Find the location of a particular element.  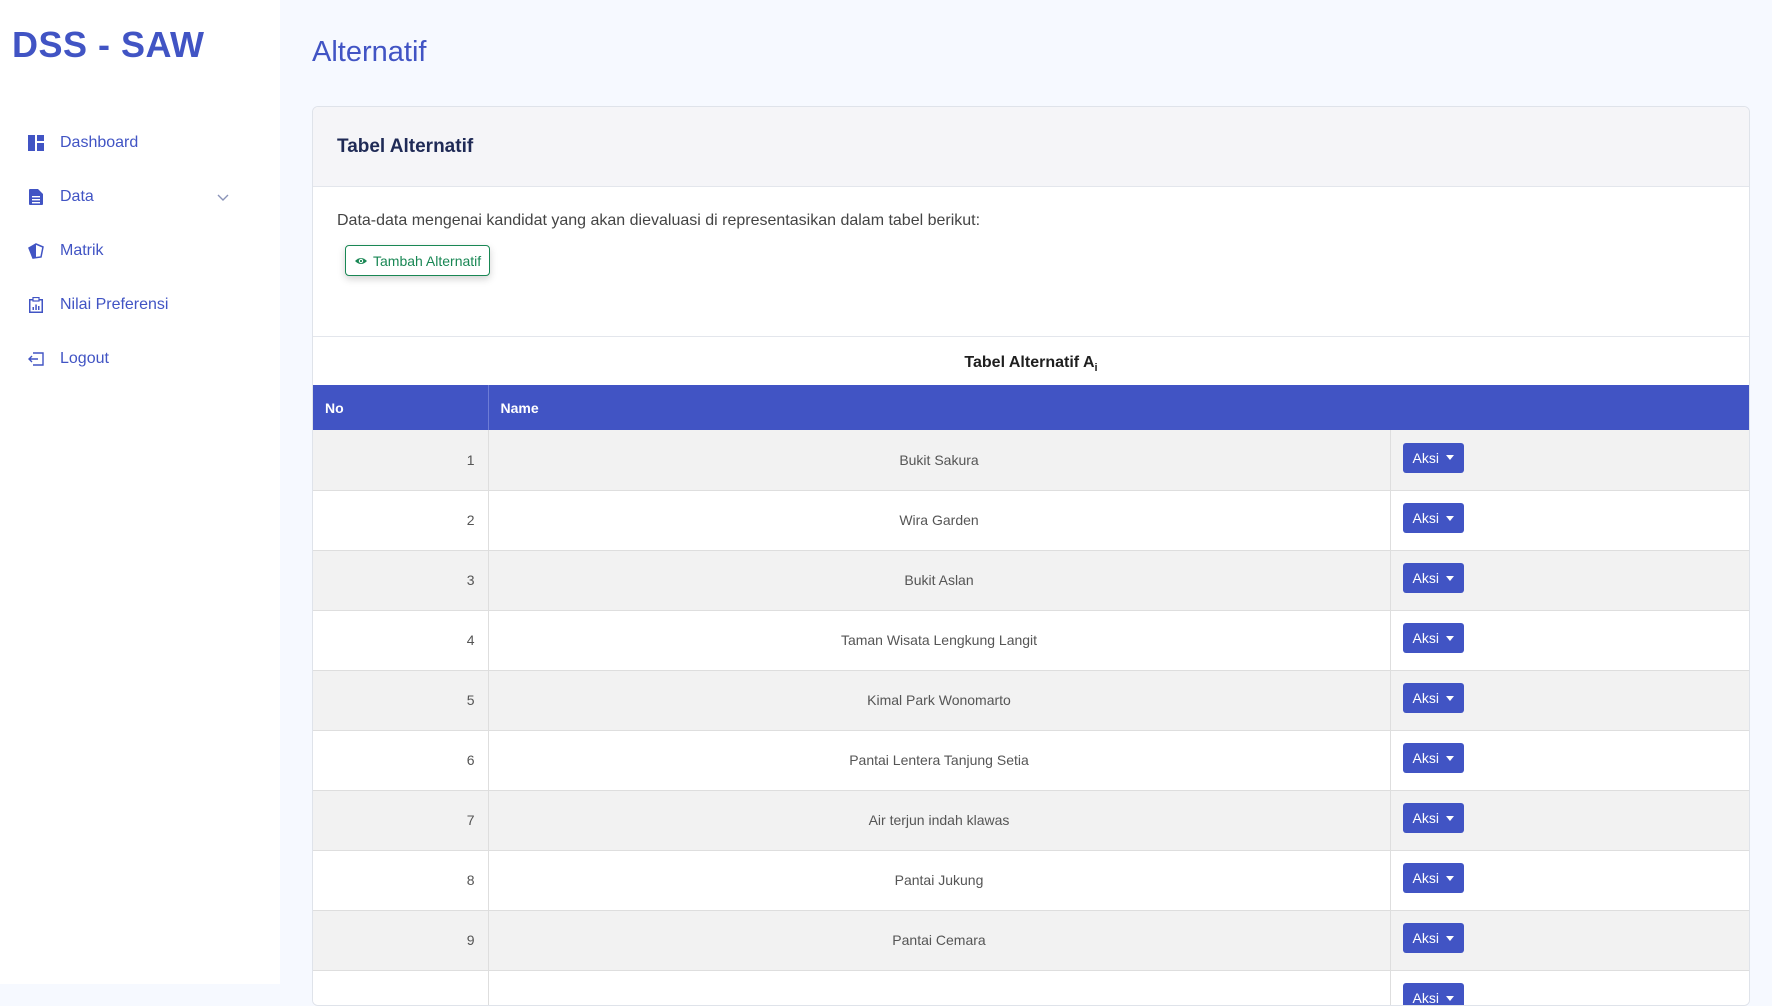

table-row: 7 Air terjun indah klawas Aksi is located at coordinates (1031, 820).